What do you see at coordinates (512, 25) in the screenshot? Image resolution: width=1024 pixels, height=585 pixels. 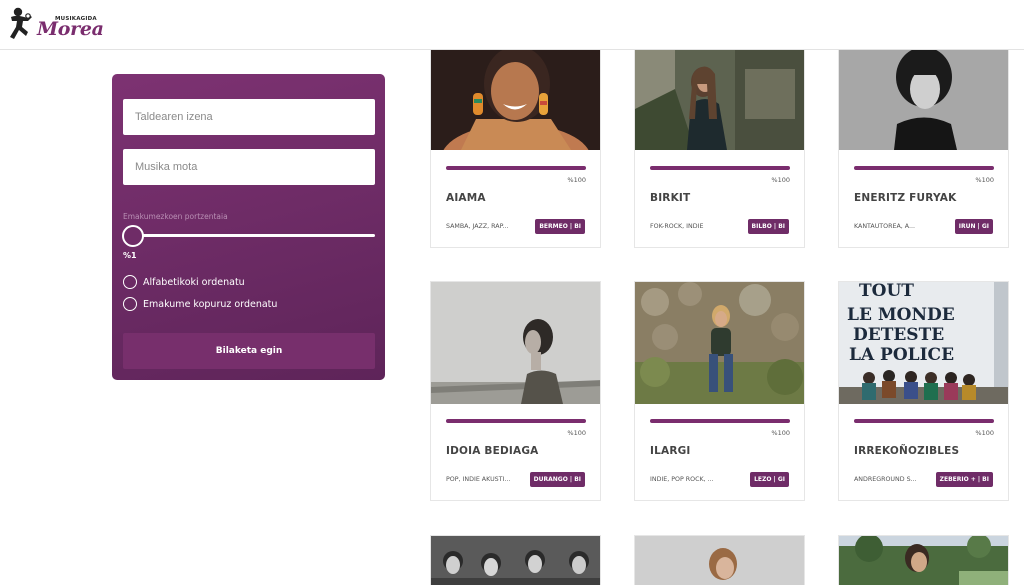 I see `top-header: MUSIKAGIDA Morea` at bounding box center [512, 25].